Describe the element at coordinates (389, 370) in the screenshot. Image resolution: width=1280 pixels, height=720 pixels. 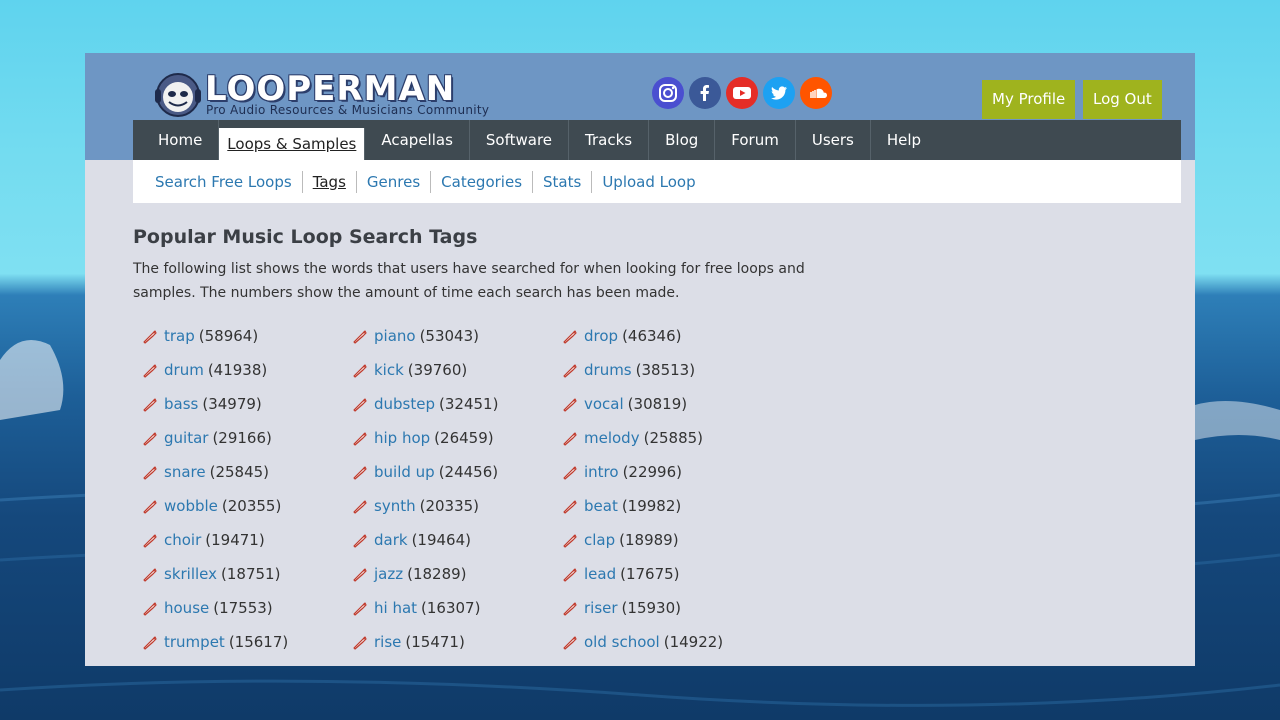
I see `tag-link: kick` at that location.